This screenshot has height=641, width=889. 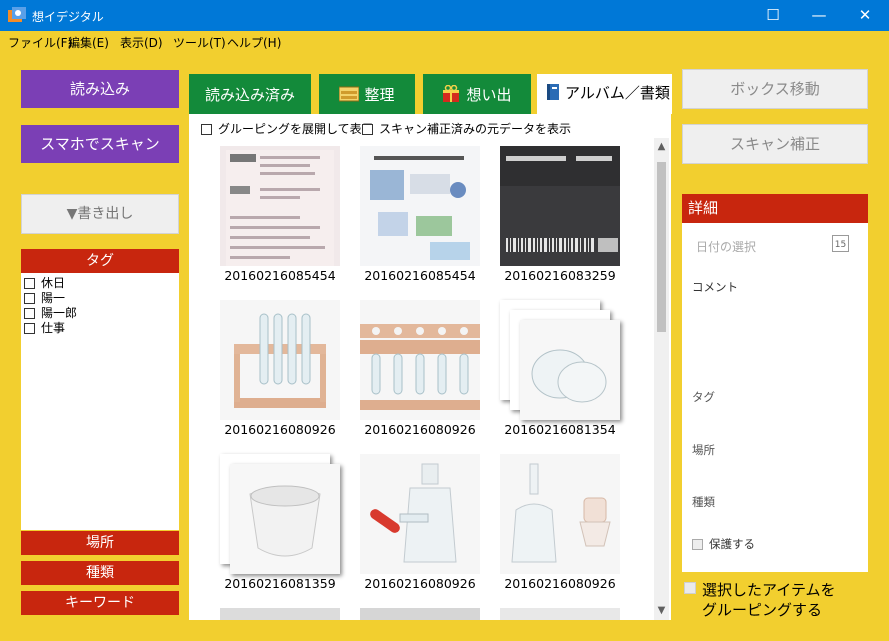 I want to click on minimize-icon, so click(x=819, y=15).